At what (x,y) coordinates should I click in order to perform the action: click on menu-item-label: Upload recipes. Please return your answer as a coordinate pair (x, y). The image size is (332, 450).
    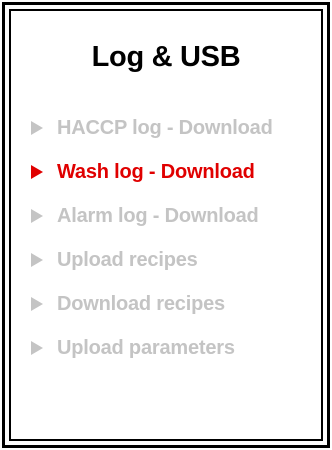
    Looking at the image, I should click on (127, 259).